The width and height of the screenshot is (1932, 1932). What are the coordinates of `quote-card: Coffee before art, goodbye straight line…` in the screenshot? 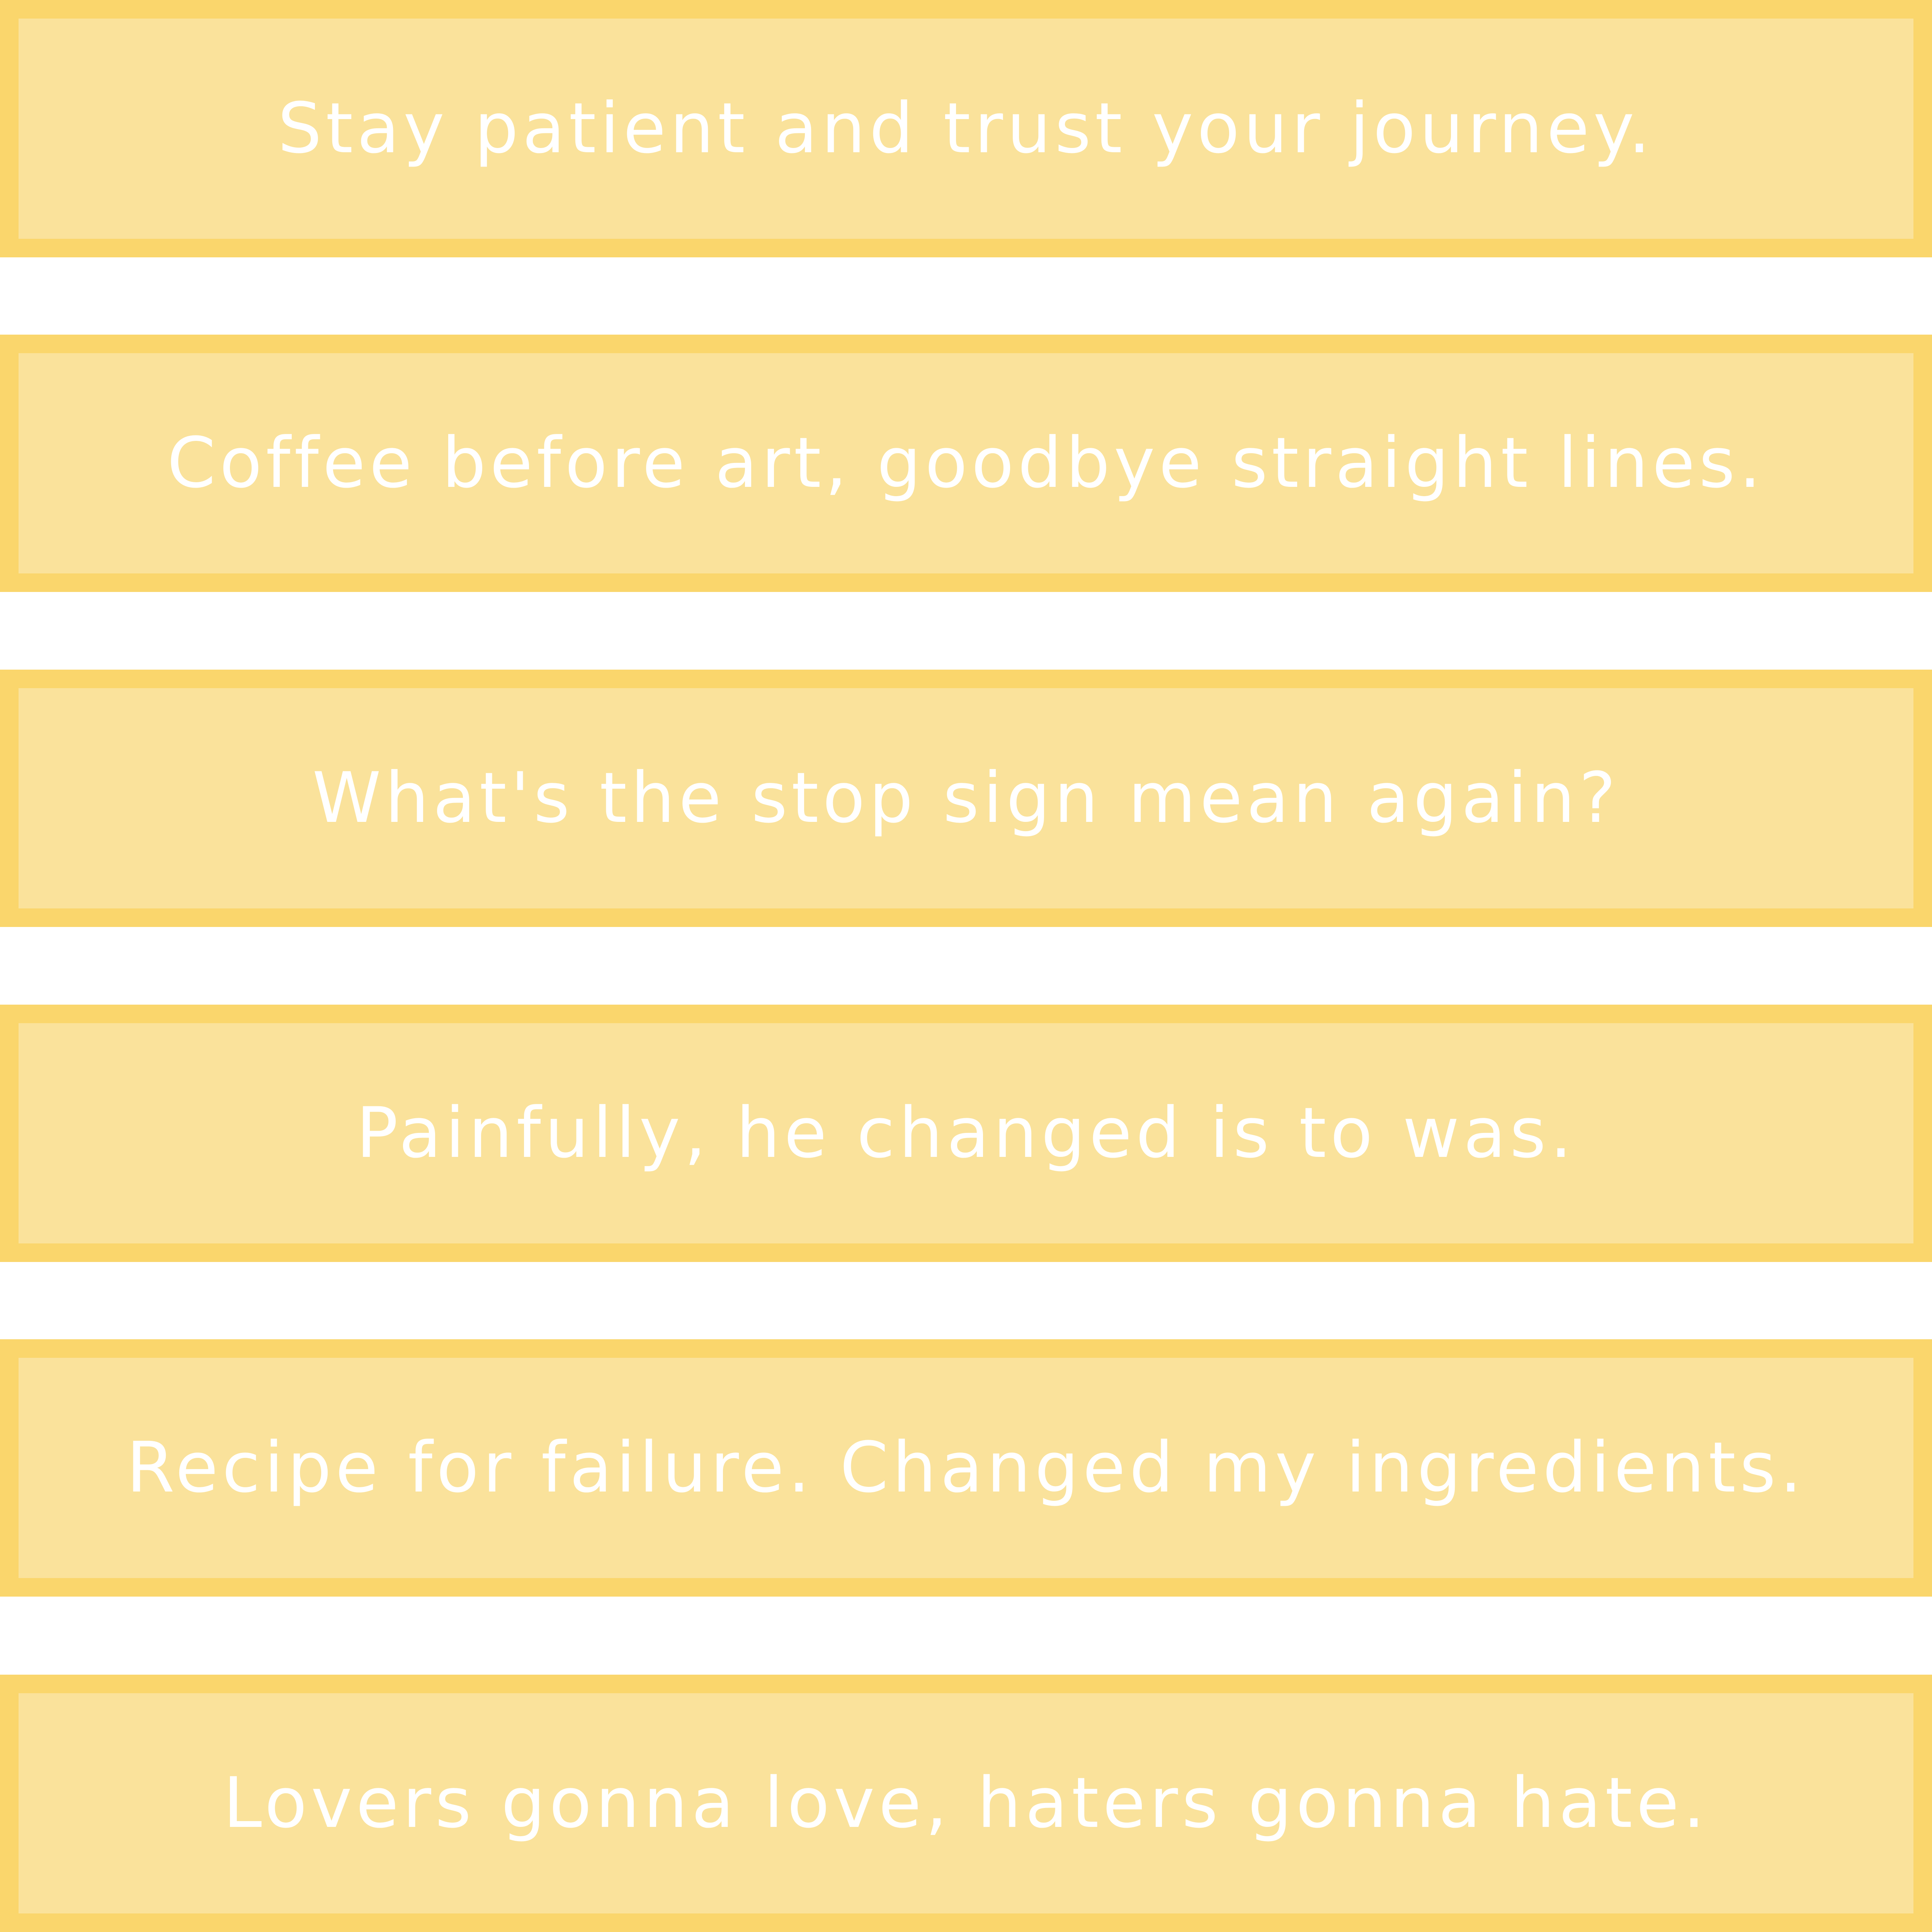 It's located at (966, 464).